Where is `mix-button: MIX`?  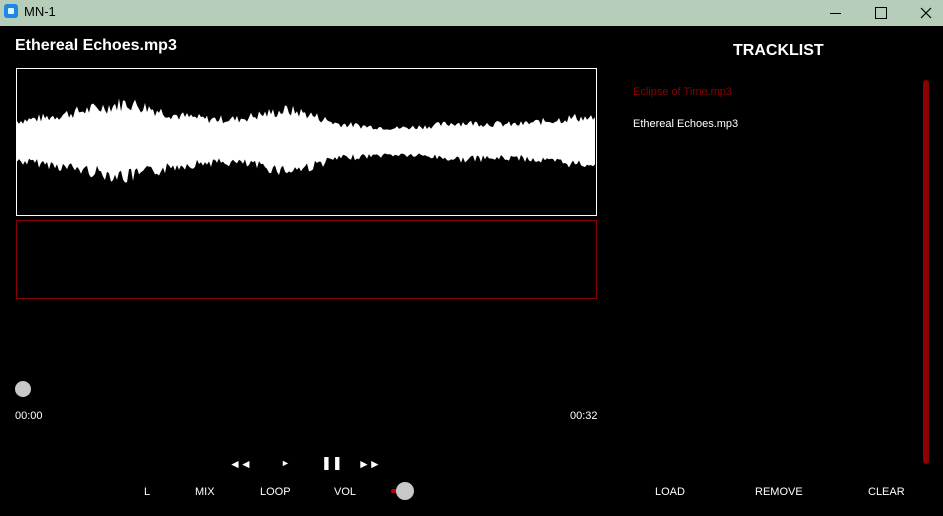
mix-button: MIX is located at coordinates (205, 492).